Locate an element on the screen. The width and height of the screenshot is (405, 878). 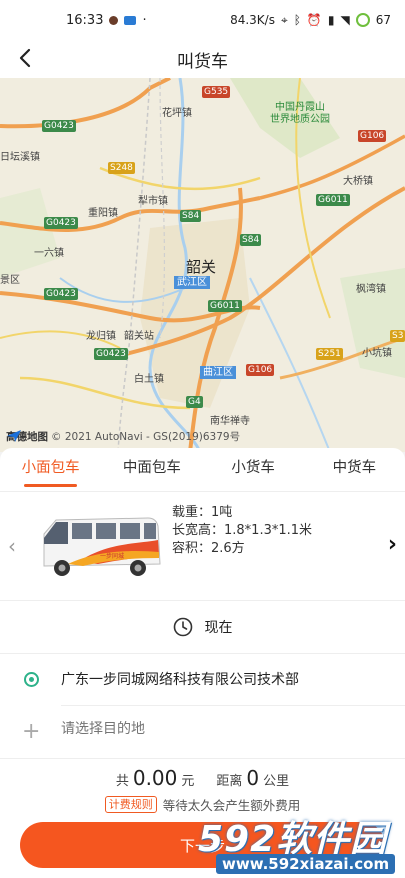
road-g6011-a: G6011 is located at coordinates (333, 200).